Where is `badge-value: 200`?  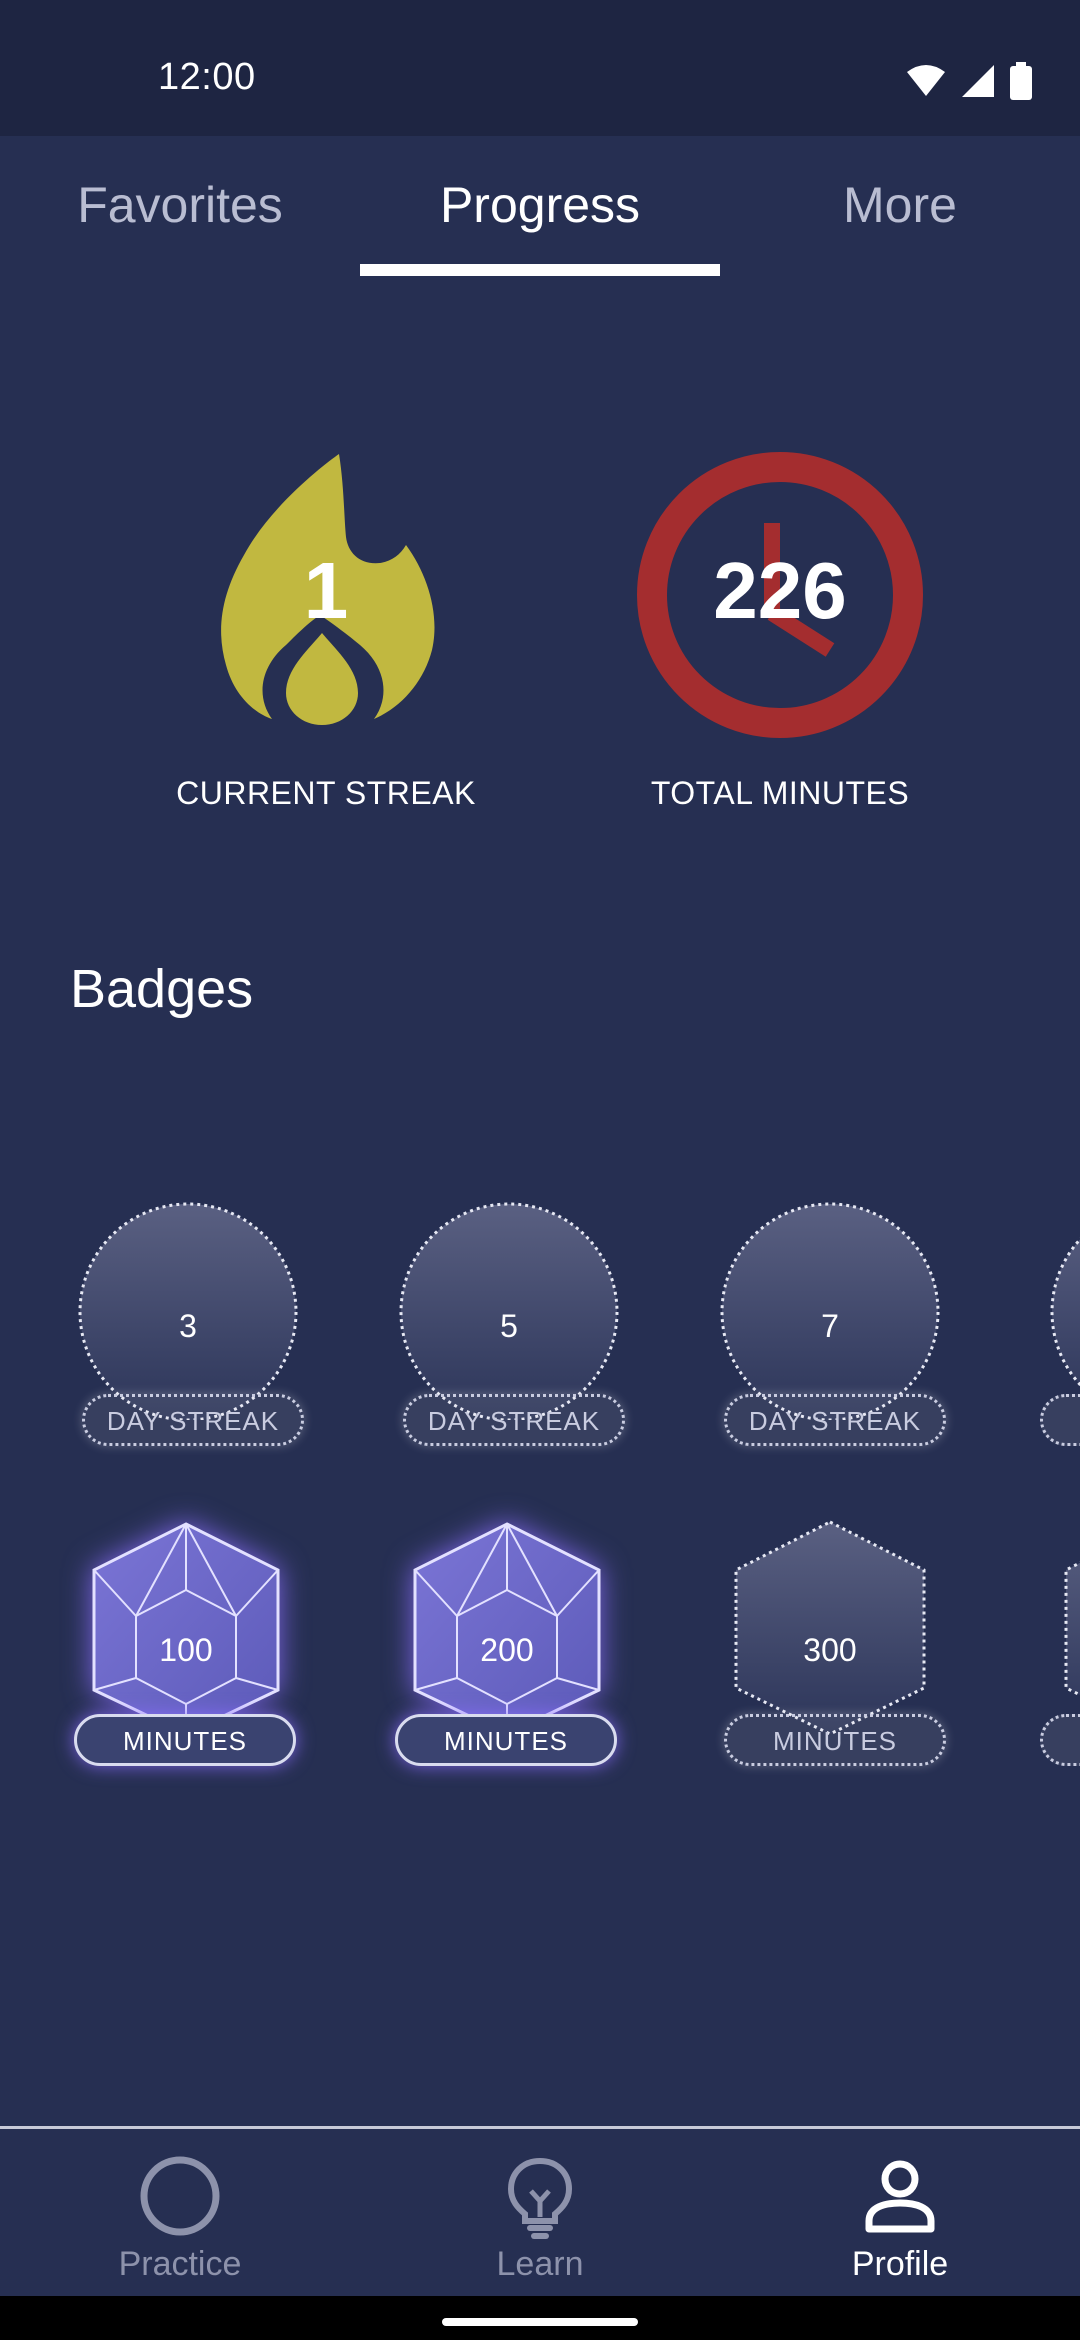
badge-value: 200 is located at coordinates (507, 1650).